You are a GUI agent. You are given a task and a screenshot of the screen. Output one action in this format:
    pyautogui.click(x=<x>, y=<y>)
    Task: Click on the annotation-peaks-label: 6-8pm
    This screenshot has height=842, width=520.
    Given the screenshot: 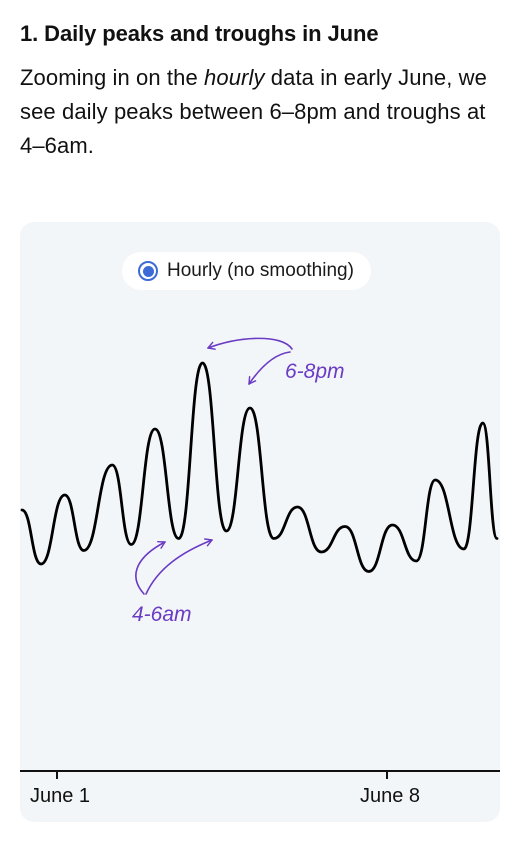 What is the action you would take?
    pyautogui.click(x=315, y=371)
    